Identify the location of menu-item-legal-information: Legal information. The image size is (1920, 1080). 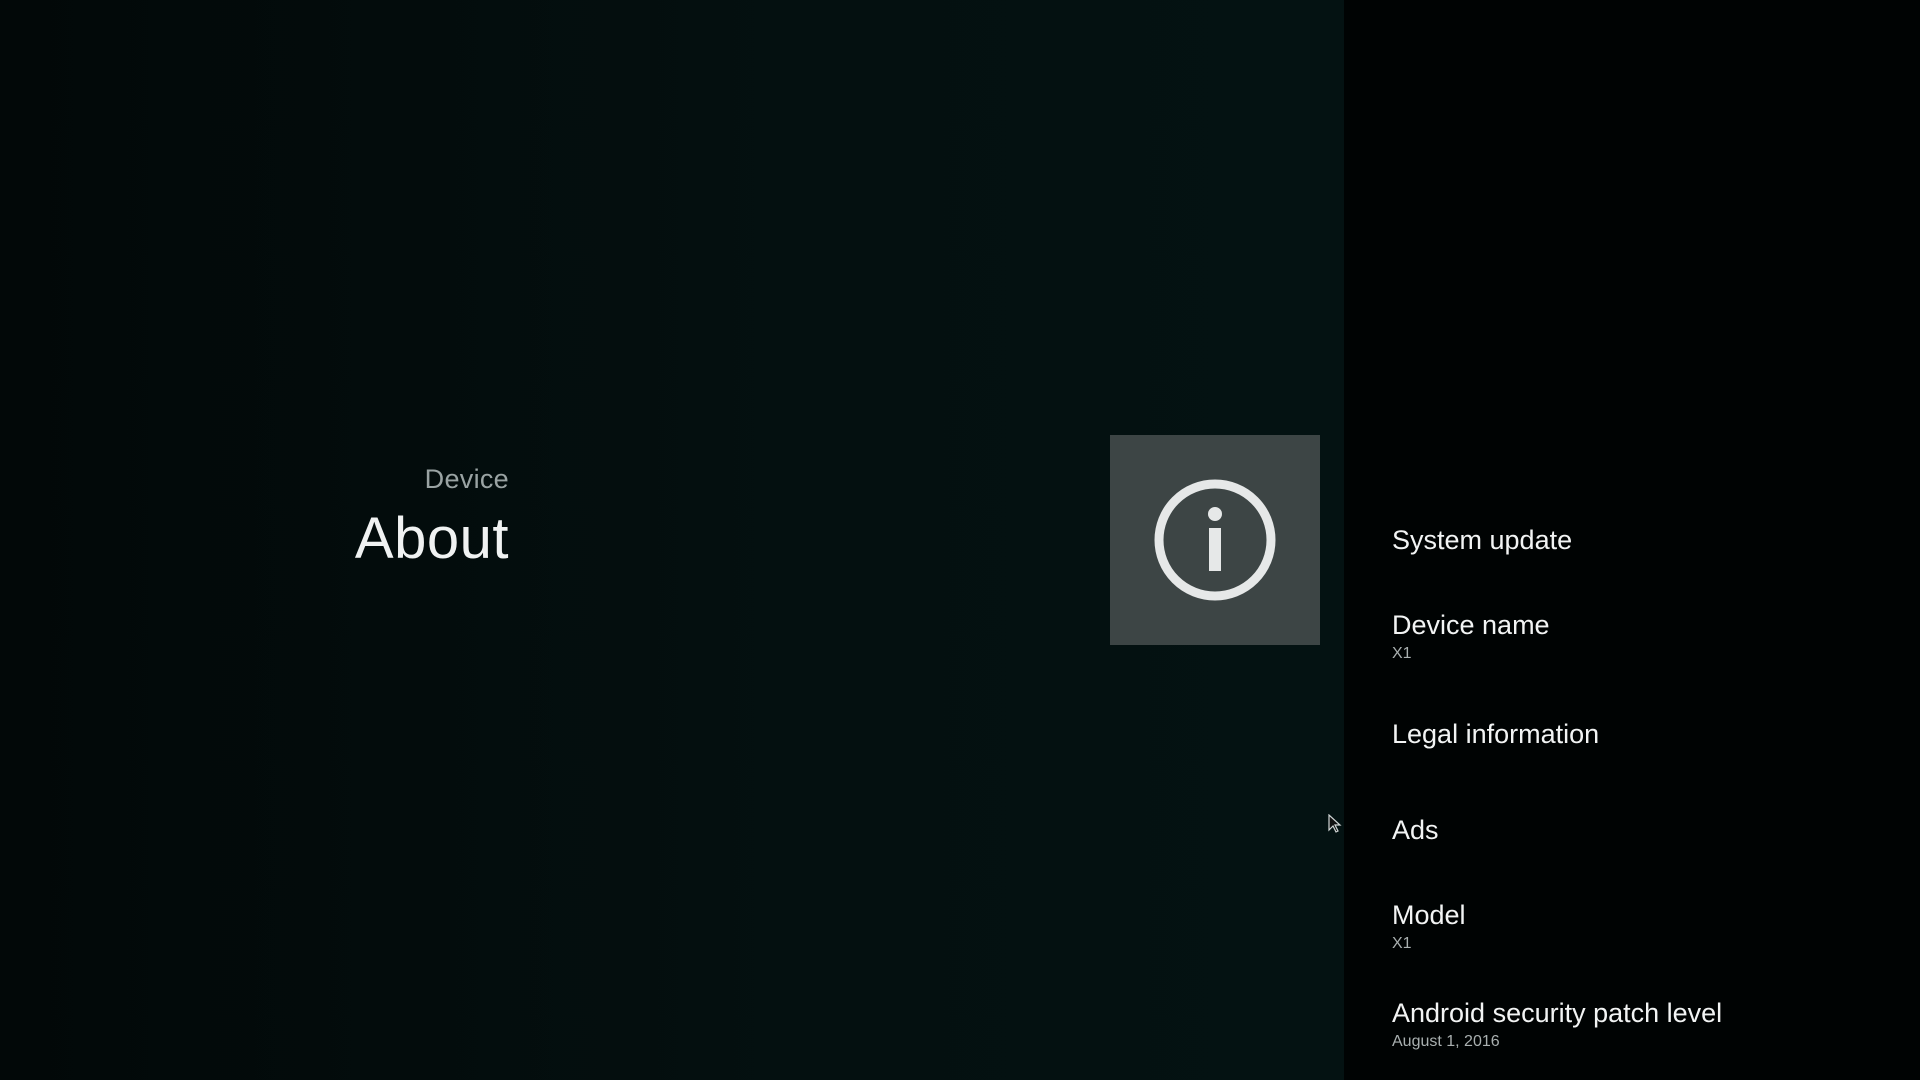
(1652, 734).